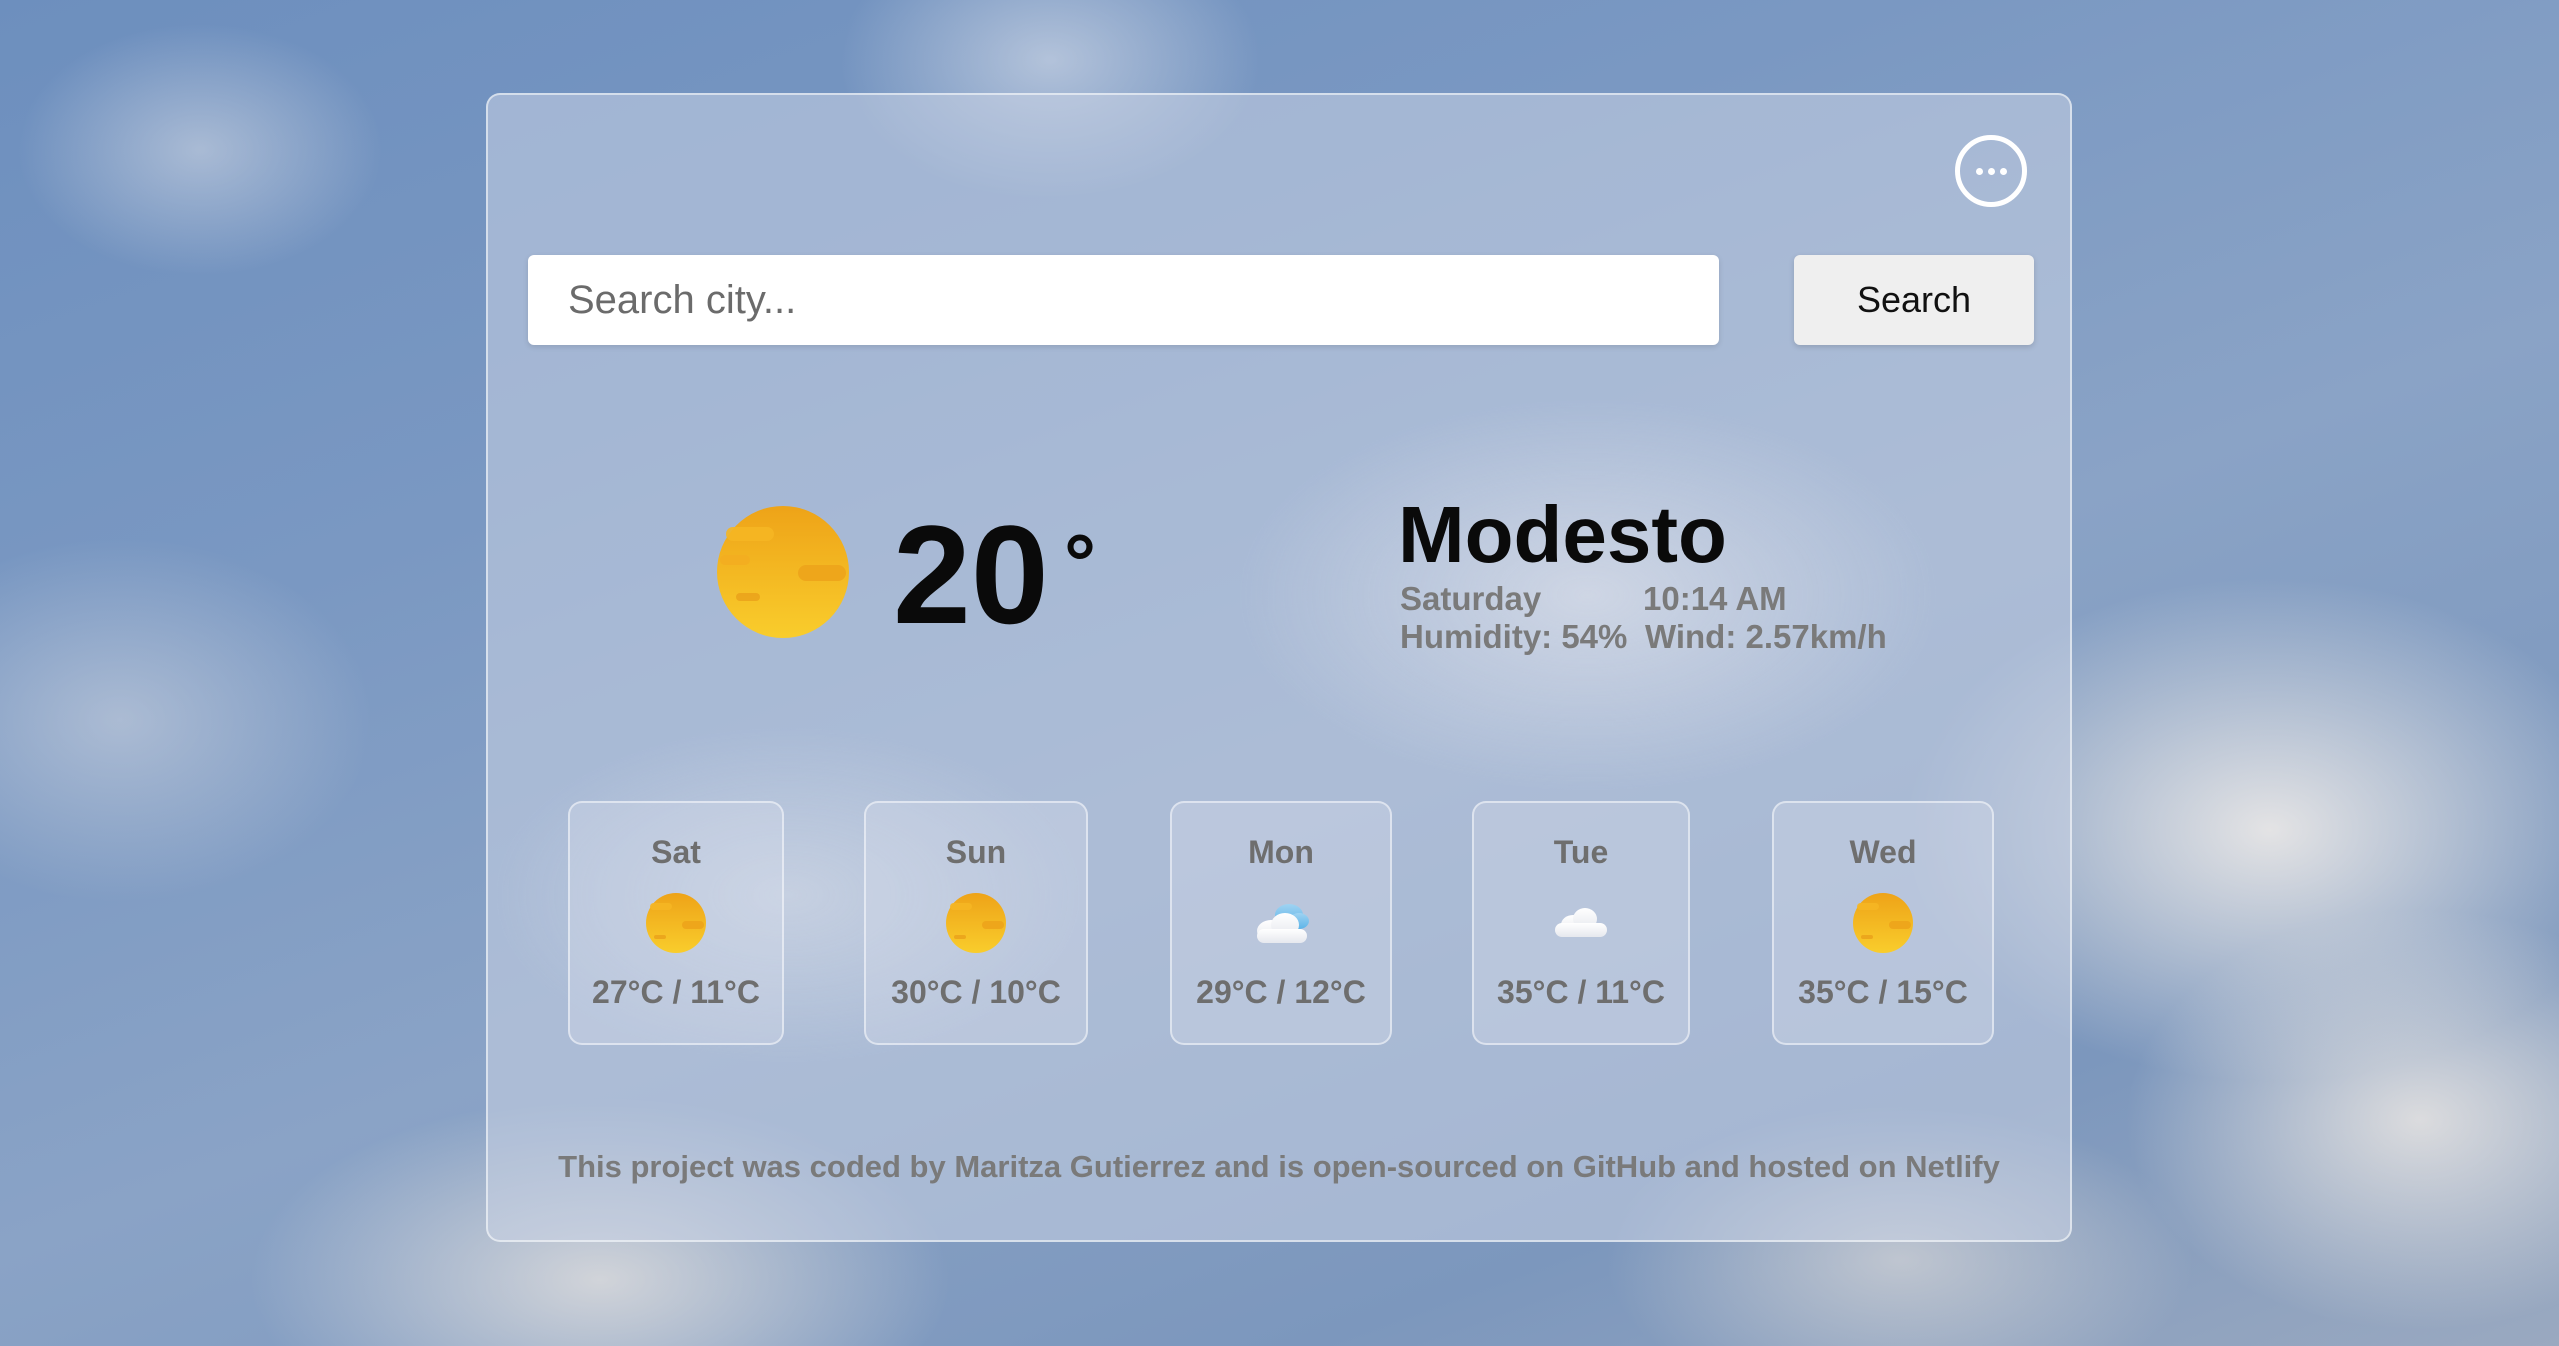 This screenshot has width=2559, height=1346. What do you see at coordinates (676, 992) in the screenshot?
I see `forecast-temperatures: 27°C / 11°C` at bounding box center [676, 992].